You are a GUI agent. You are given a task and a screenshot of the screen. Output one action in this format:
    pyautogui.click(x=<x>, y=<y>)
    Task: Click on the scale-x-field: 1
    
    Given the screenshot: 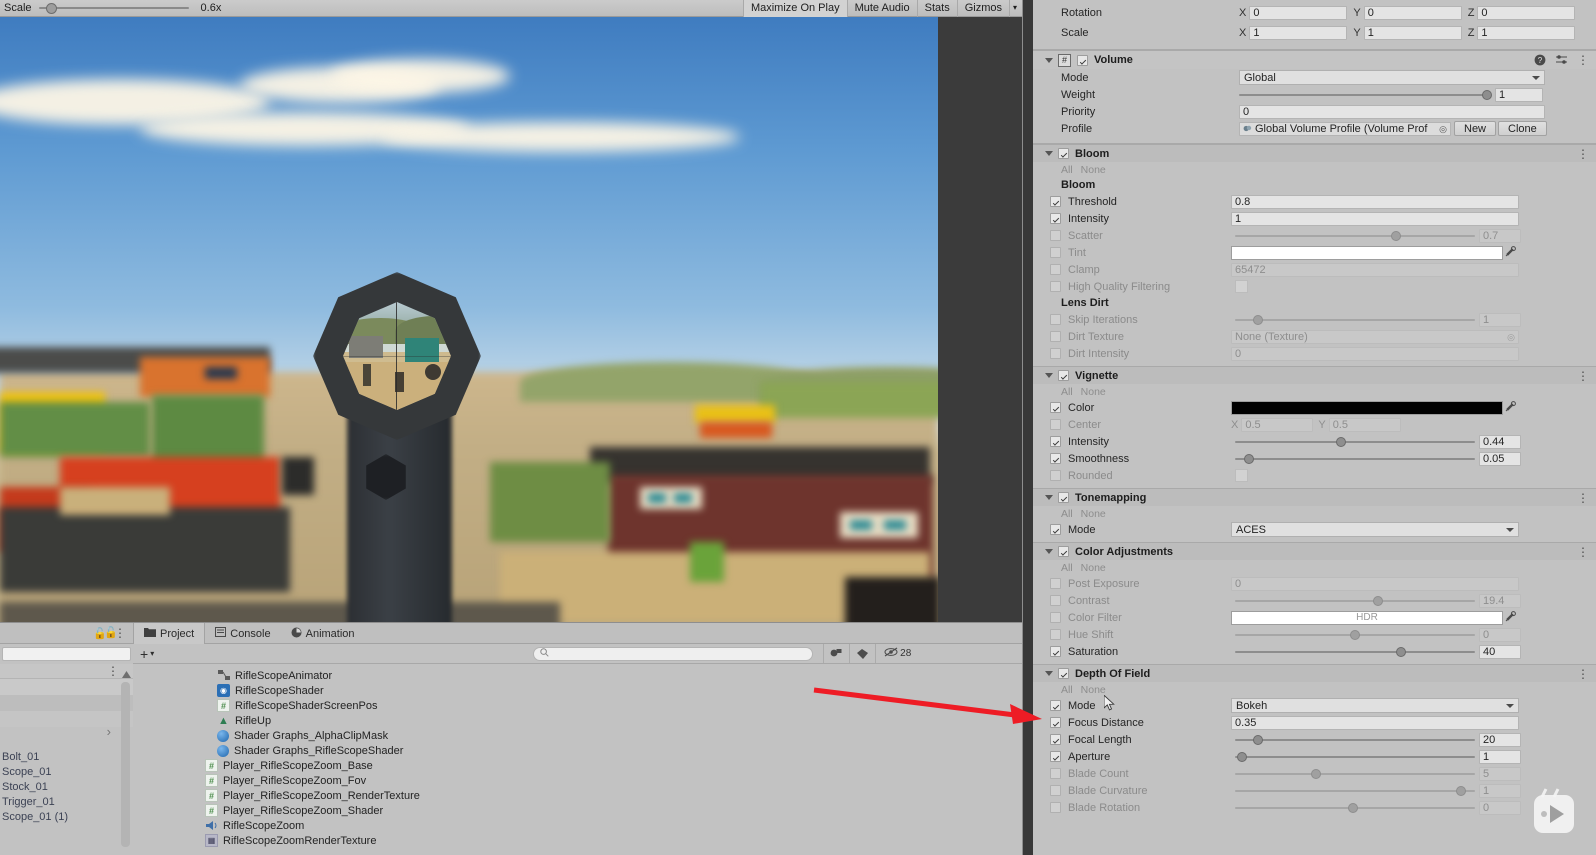 What is the action you would take?
    pyautogui.click(x=1298, y=32)
    